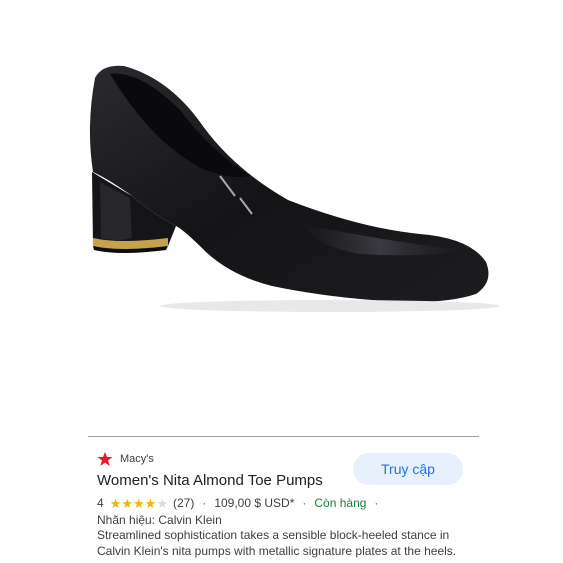 Image resolution: width=563 pixels, height=563 pixels. Describe the element at coordinates (283, 436) in the screenshot. I see `divider` at that location.